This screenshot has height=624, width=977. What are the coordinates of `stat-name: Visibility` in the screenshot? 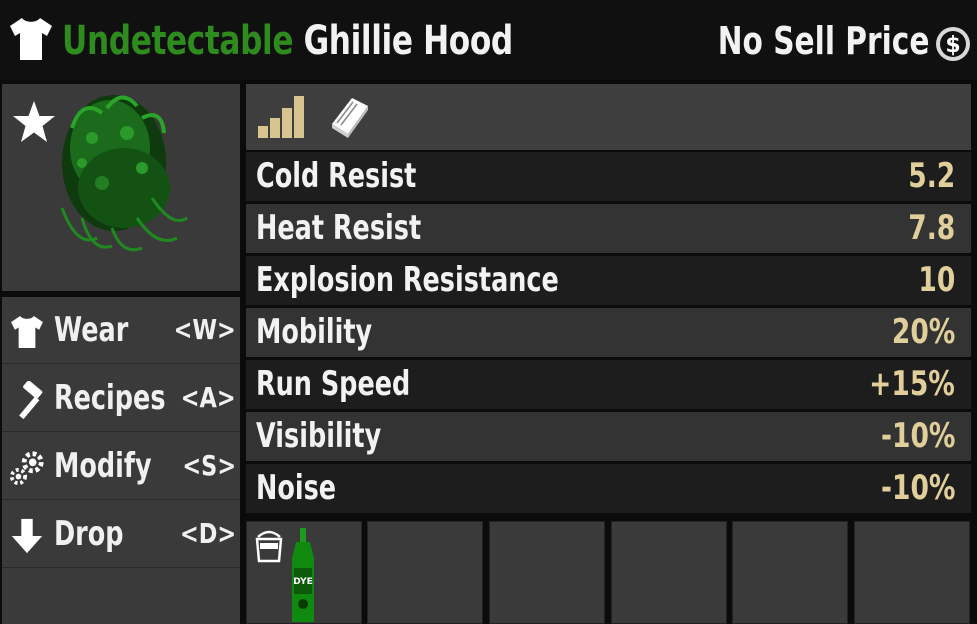 It's located at (319, 436).